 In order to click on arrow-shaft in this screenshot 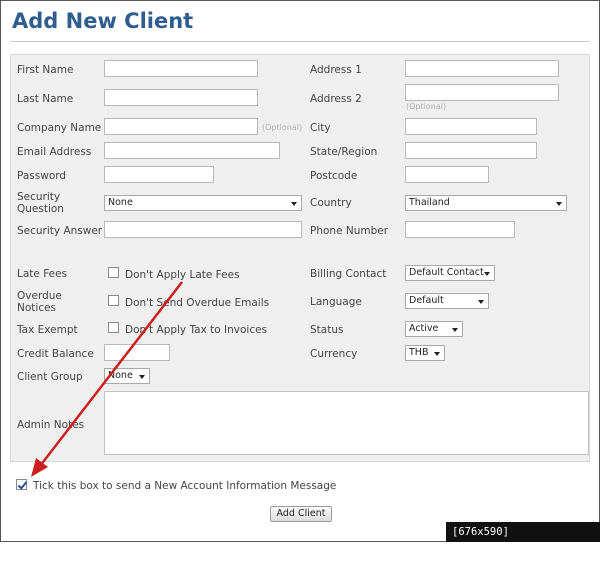, I will do `click(111, 374)`.